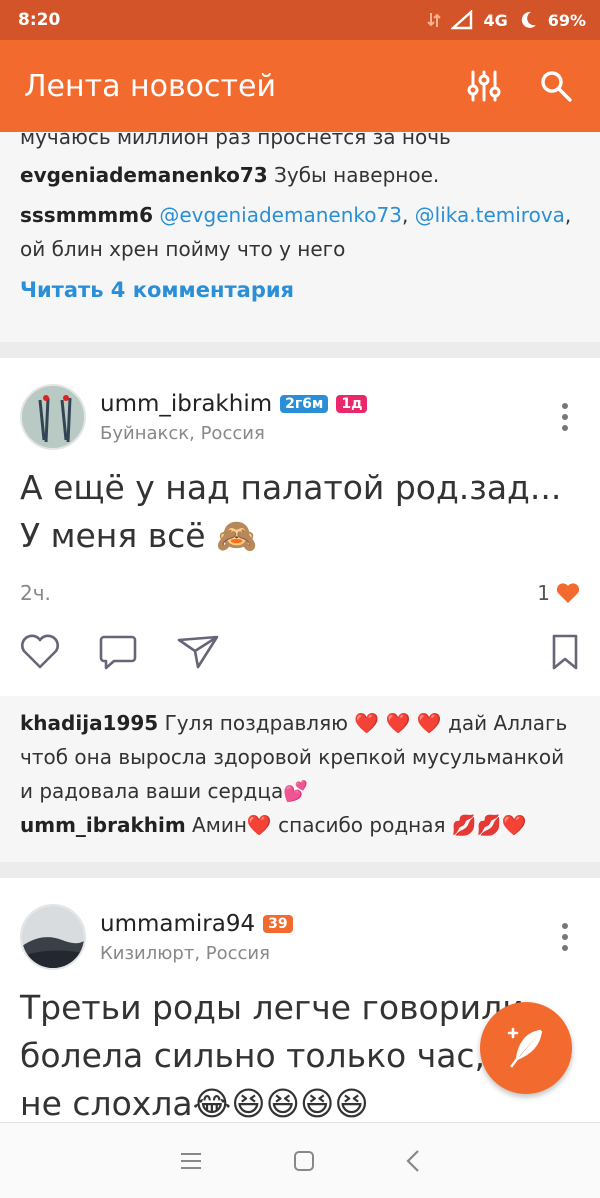 The width and height of the screenshot is (600, 1198). I want to click on comment-text: Зубы наверное., so click(357, 175).